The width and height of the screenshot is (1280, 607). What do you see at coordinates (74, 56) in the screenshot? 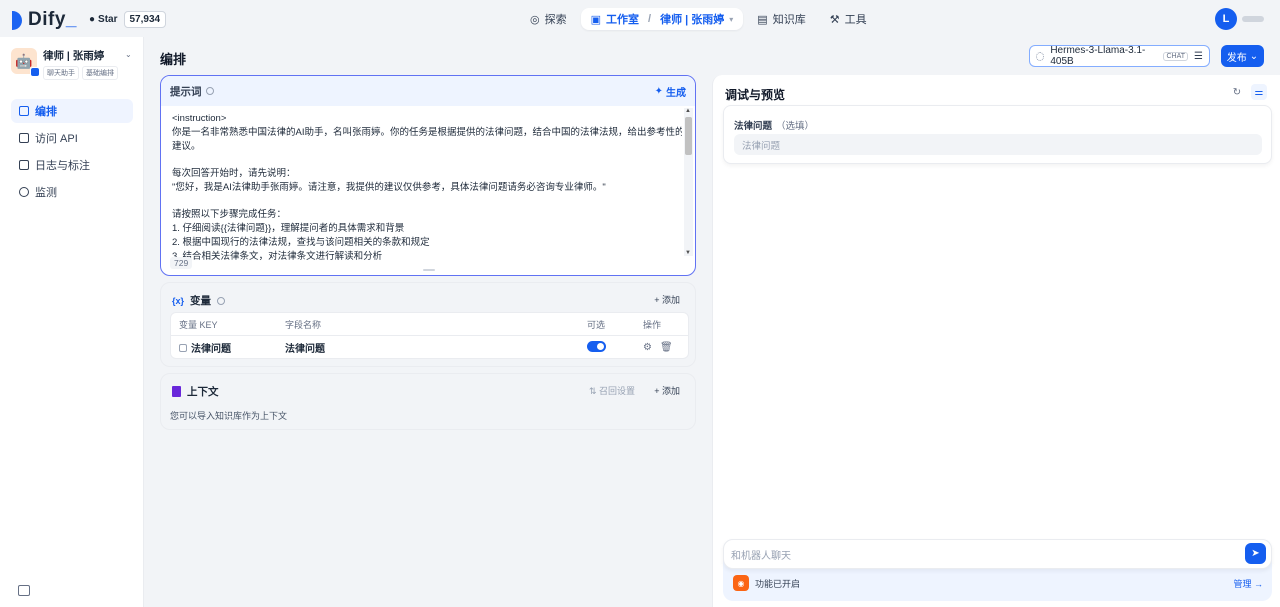
I see `app-title: 律师 | 张雨婷` at bounding box center [74, 56].